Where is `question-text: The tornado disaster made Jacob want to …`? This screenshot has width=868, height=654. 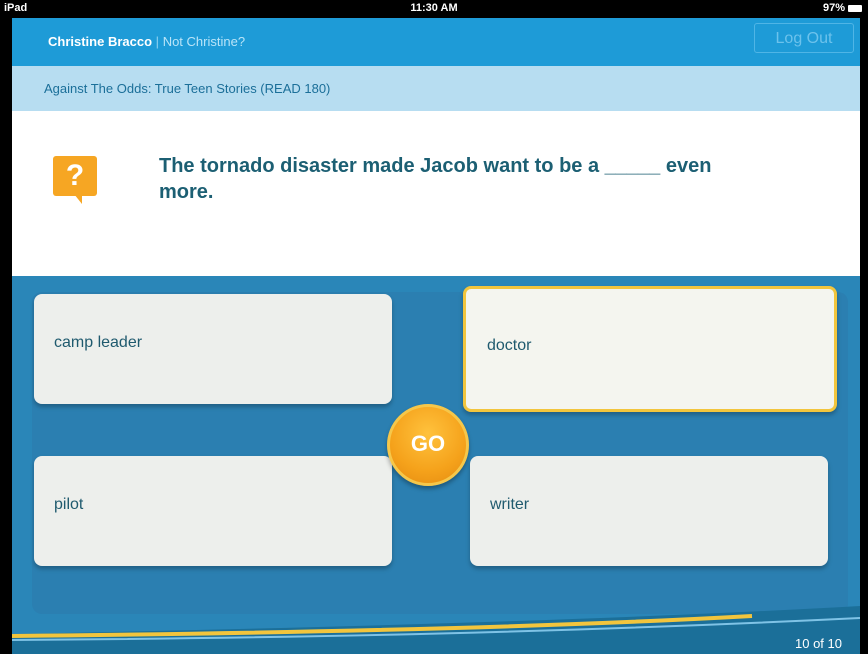
question-text: The tornado disaster made Jacob want to … is located at coordinates (435, 179).